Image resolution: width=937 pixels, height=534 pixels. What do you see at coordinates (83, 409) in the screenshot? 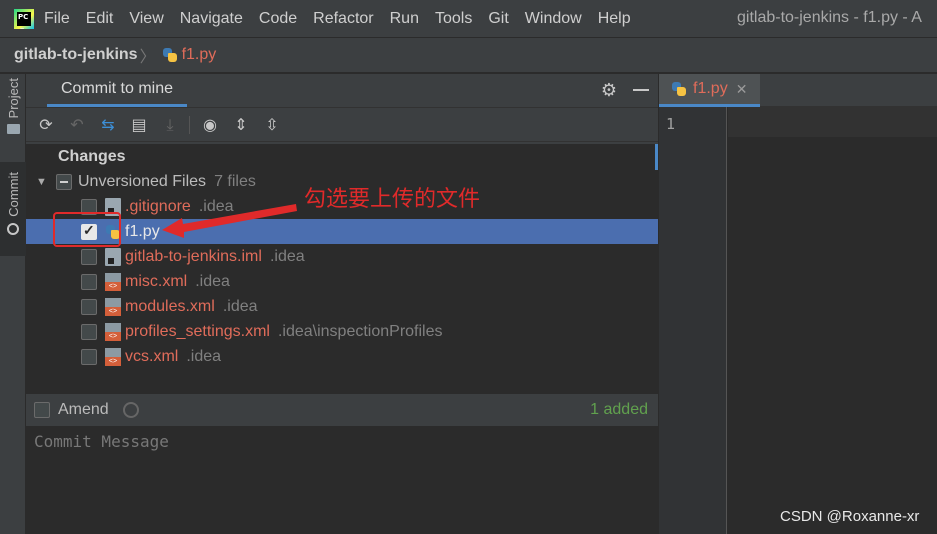
I see `amend-label: Amend` at bounding box center [83, 409].